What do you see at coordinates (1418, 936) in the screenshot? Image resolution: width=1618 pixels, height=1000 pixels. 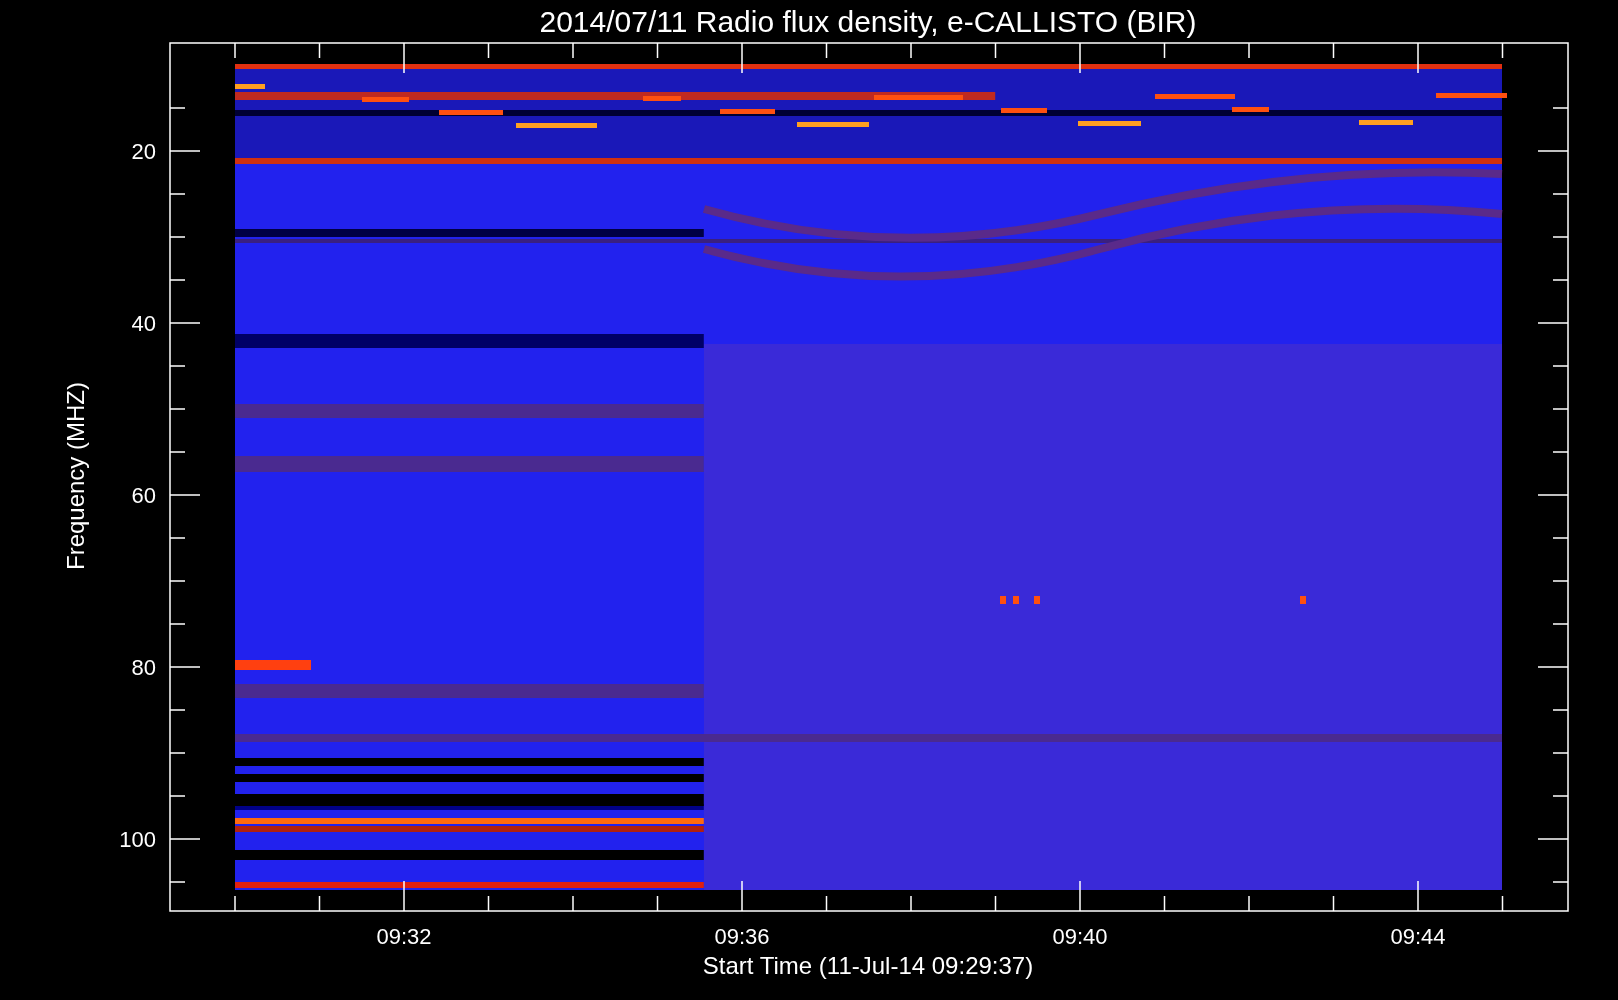 I see `x-tick-label: 09:44` at bounding box center [1418, 936].